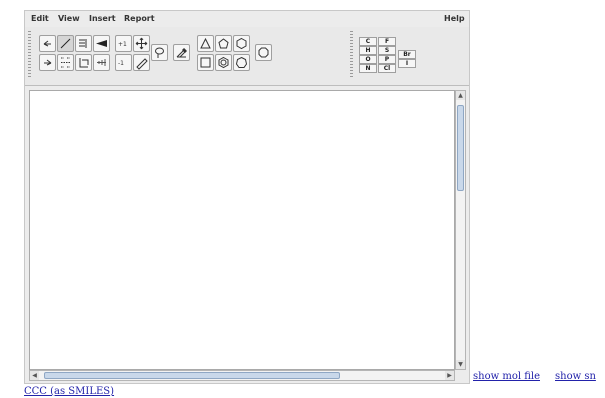  I want to click on hatch-bond-button, so click(101, 62).